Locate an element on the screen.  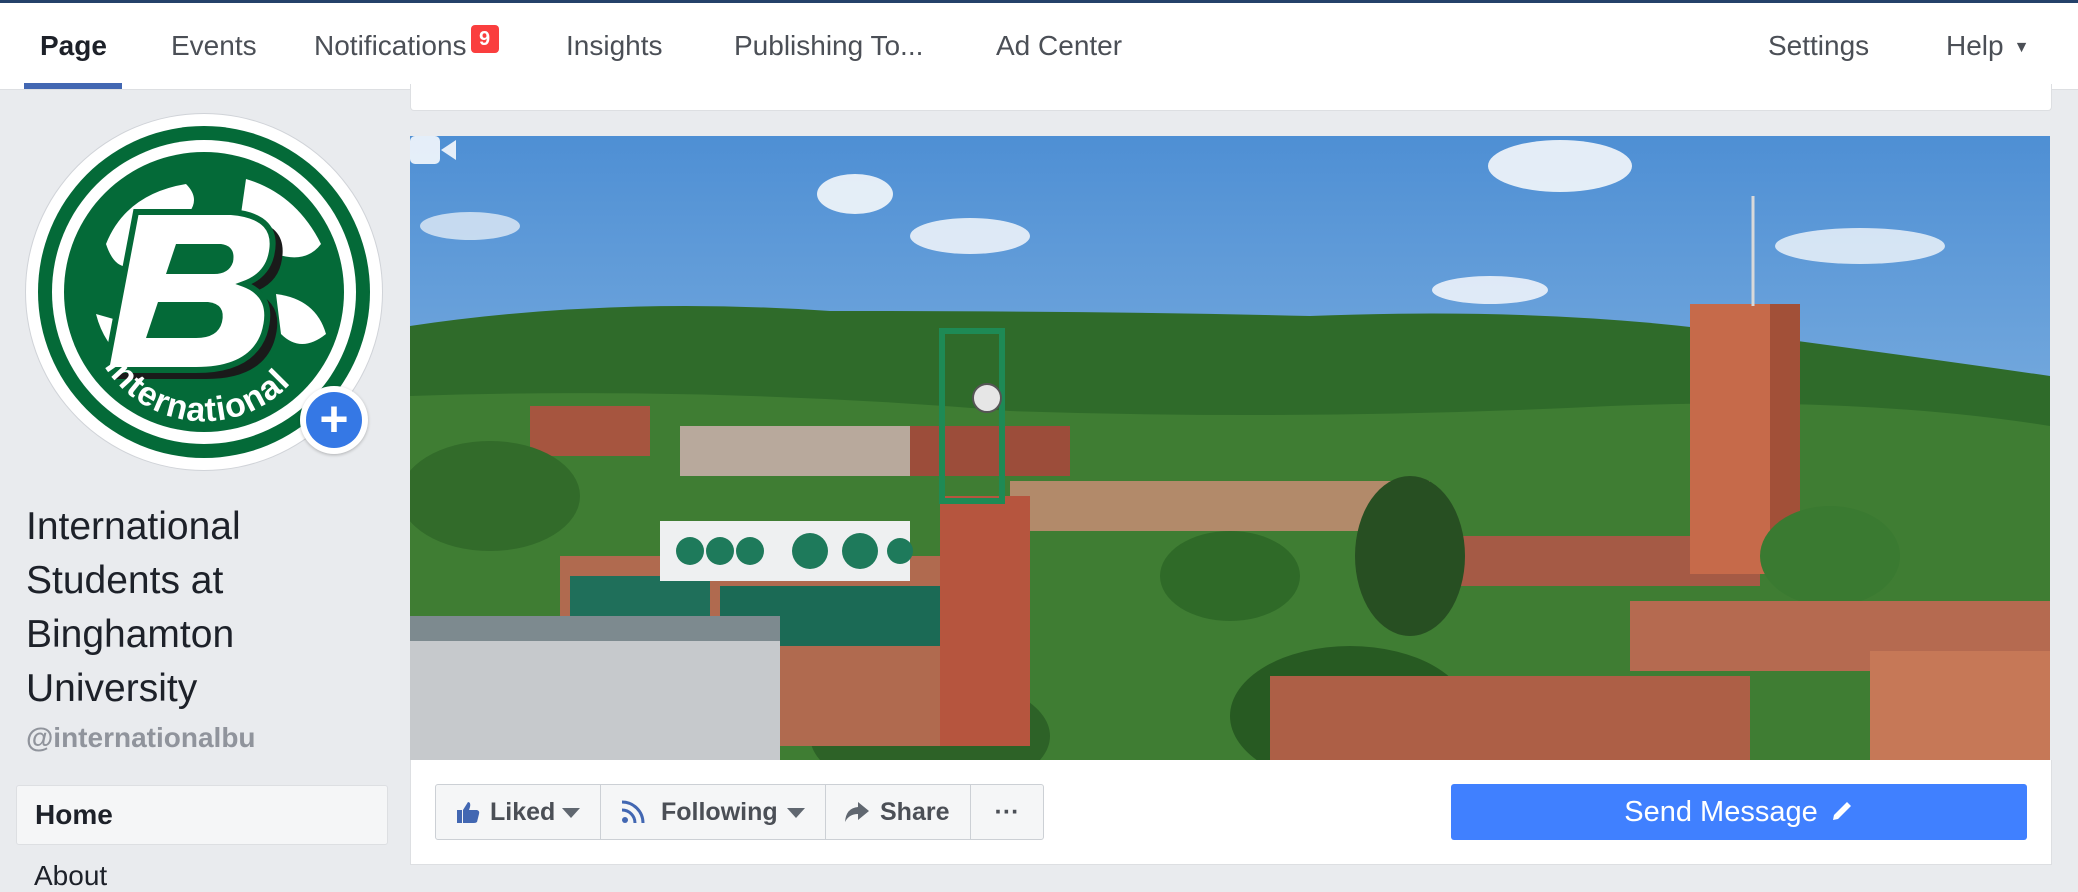
liked-button: Liked is located at coordinates (518, 812).